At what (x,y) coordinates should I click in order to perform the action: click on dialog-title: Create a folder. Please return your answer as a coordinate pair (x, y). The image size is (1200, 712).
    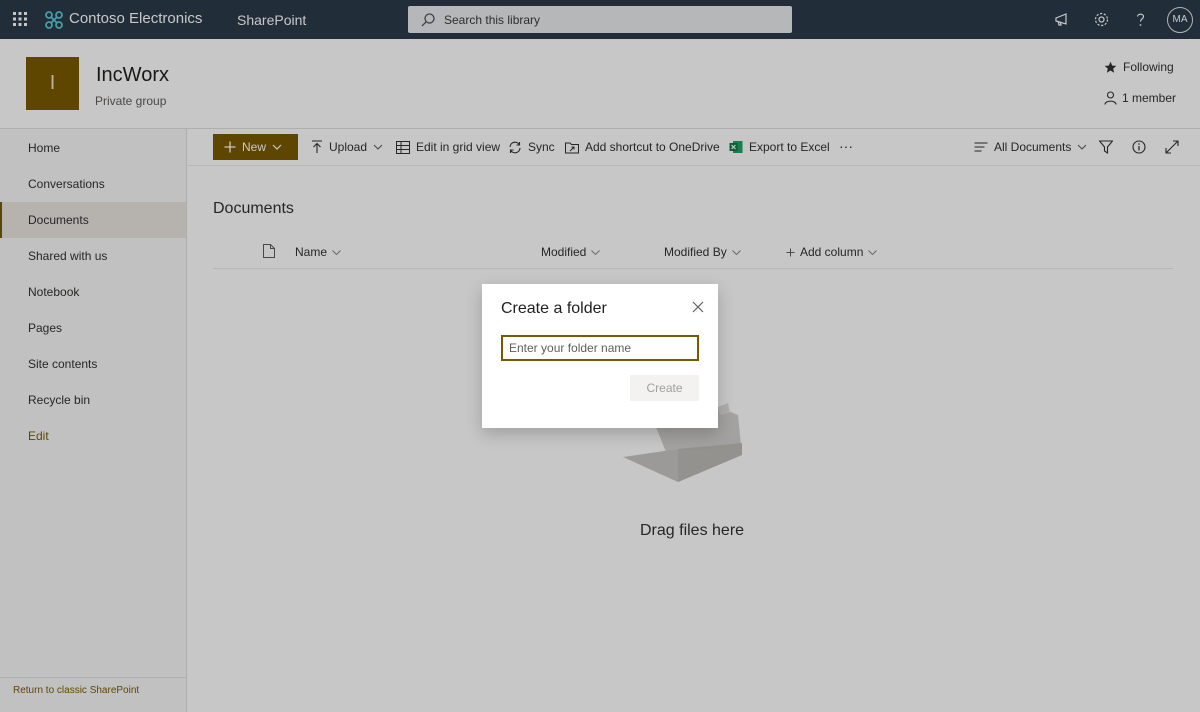
    Looking at the image, I should click on (554, 308).